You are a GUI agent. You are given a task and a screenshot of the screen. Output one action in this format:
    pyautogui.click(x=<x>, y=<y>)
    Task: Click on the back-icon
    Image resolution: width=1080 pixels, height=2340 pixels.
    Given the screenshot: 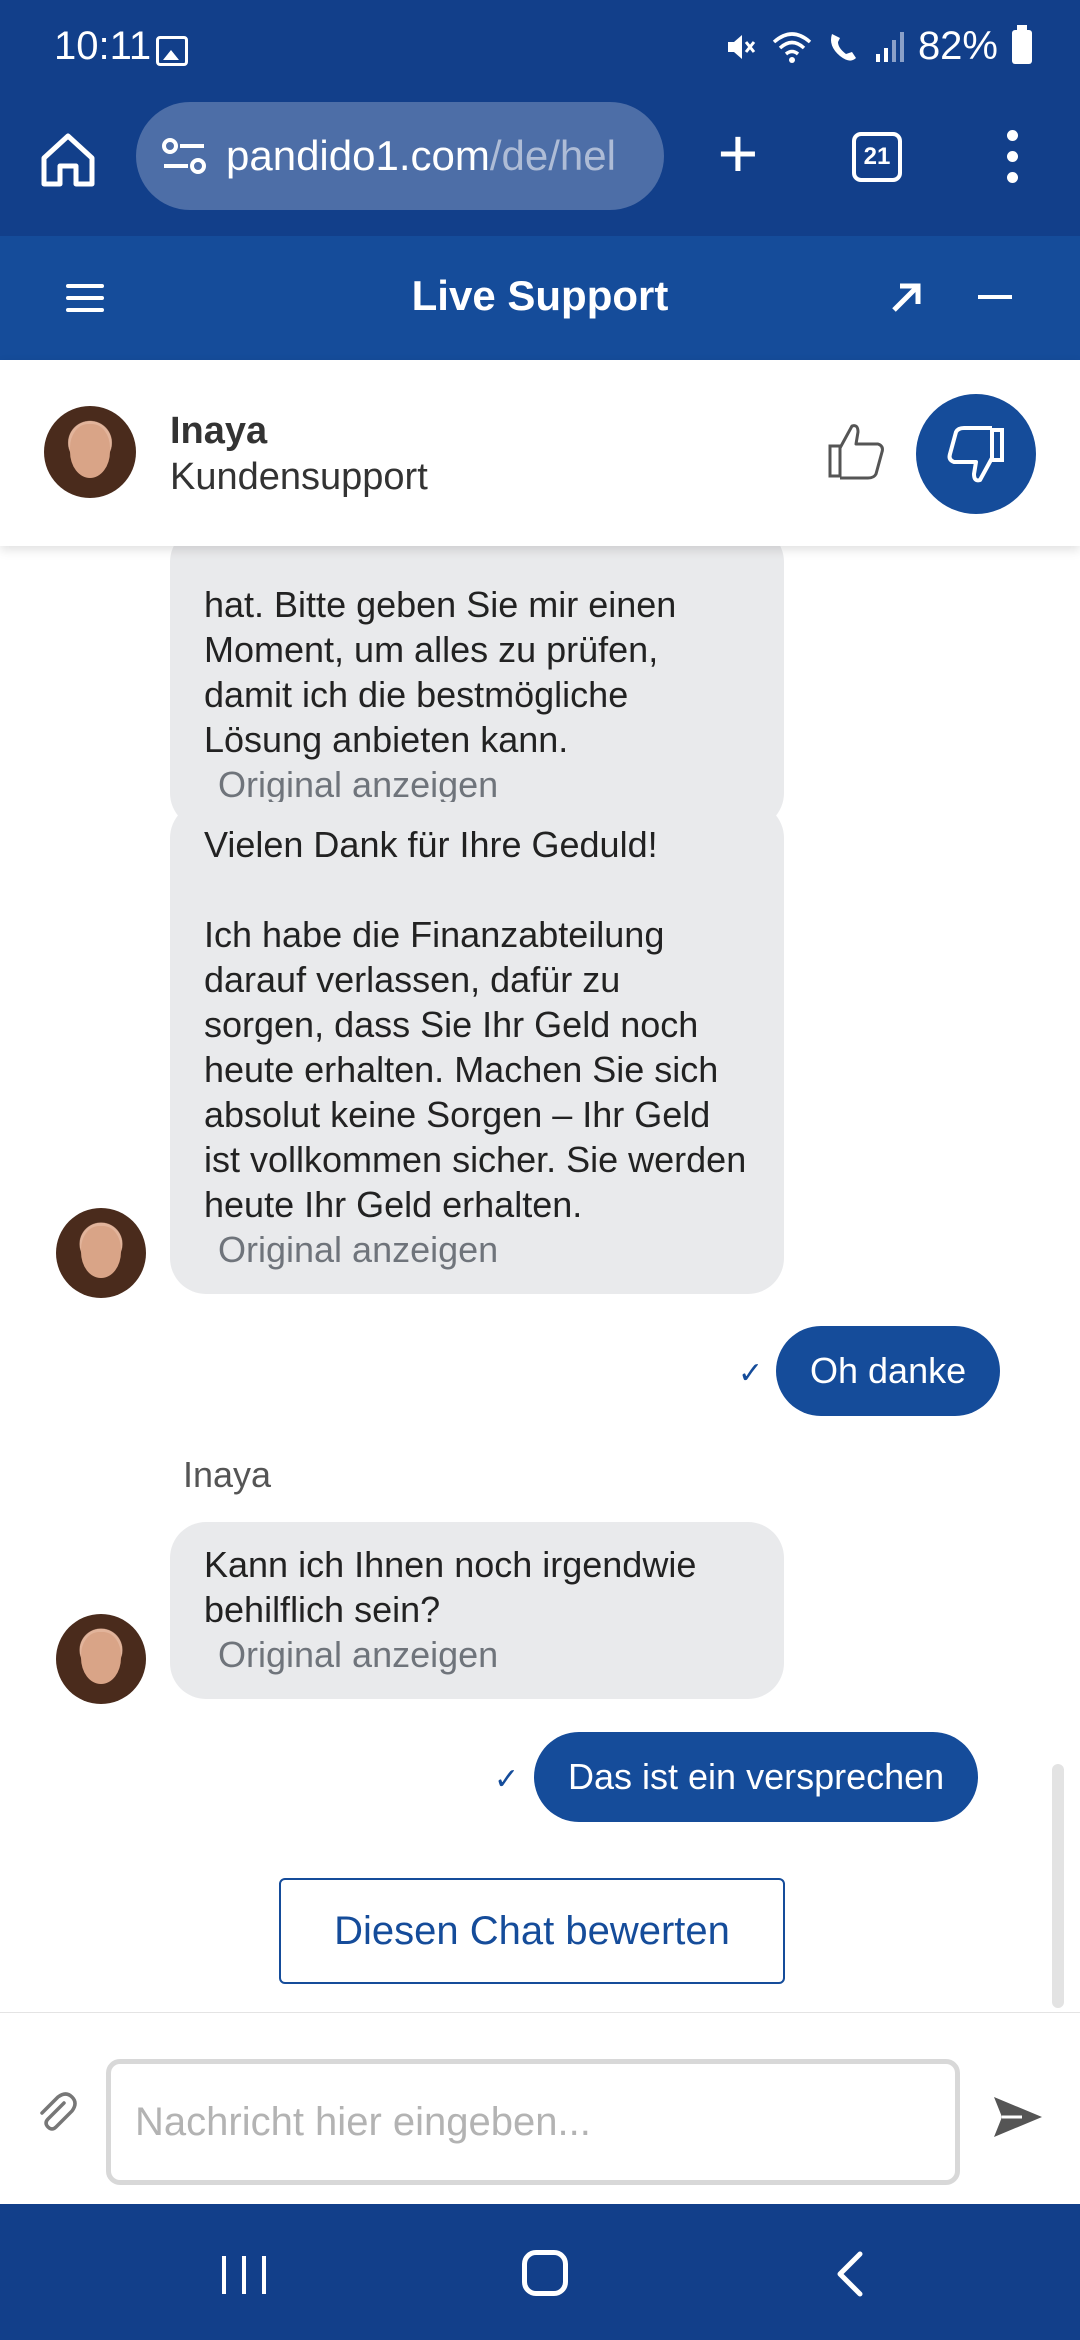 What is the action you would take?
    pyautogui.click(x=850, y=2274)
    